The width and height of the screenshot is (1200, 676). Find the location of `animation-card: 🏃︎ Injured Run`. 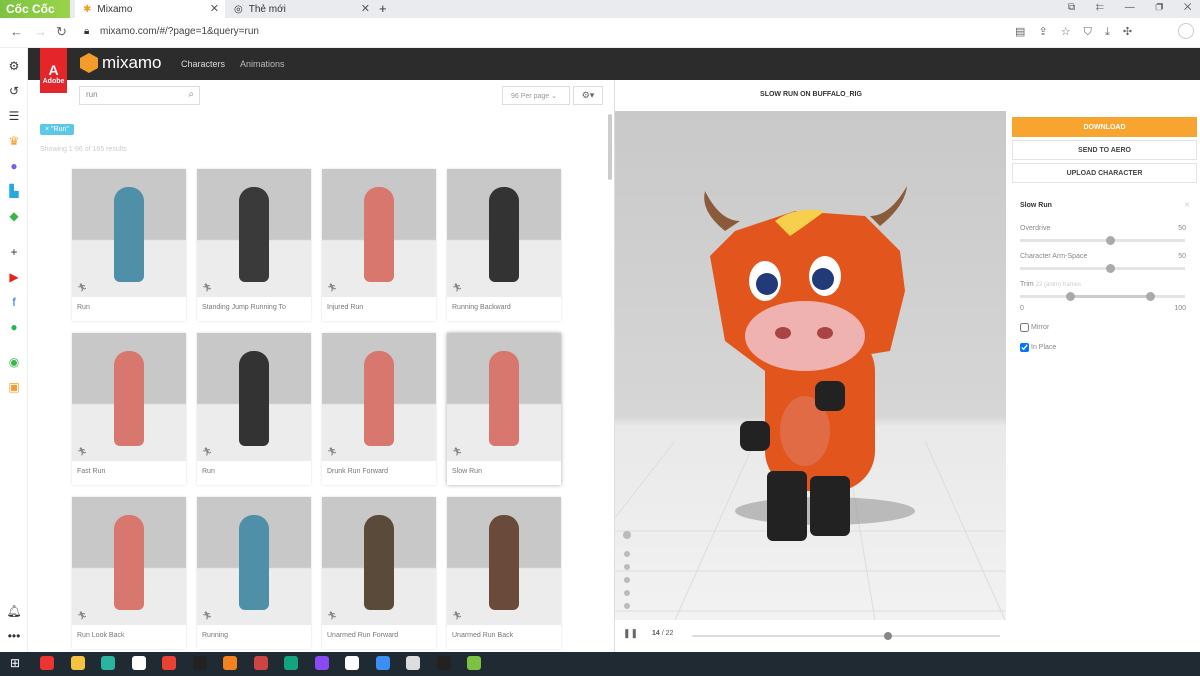

animation-card: 🏃︎ Injured Run is located at coordinates (379, 245).